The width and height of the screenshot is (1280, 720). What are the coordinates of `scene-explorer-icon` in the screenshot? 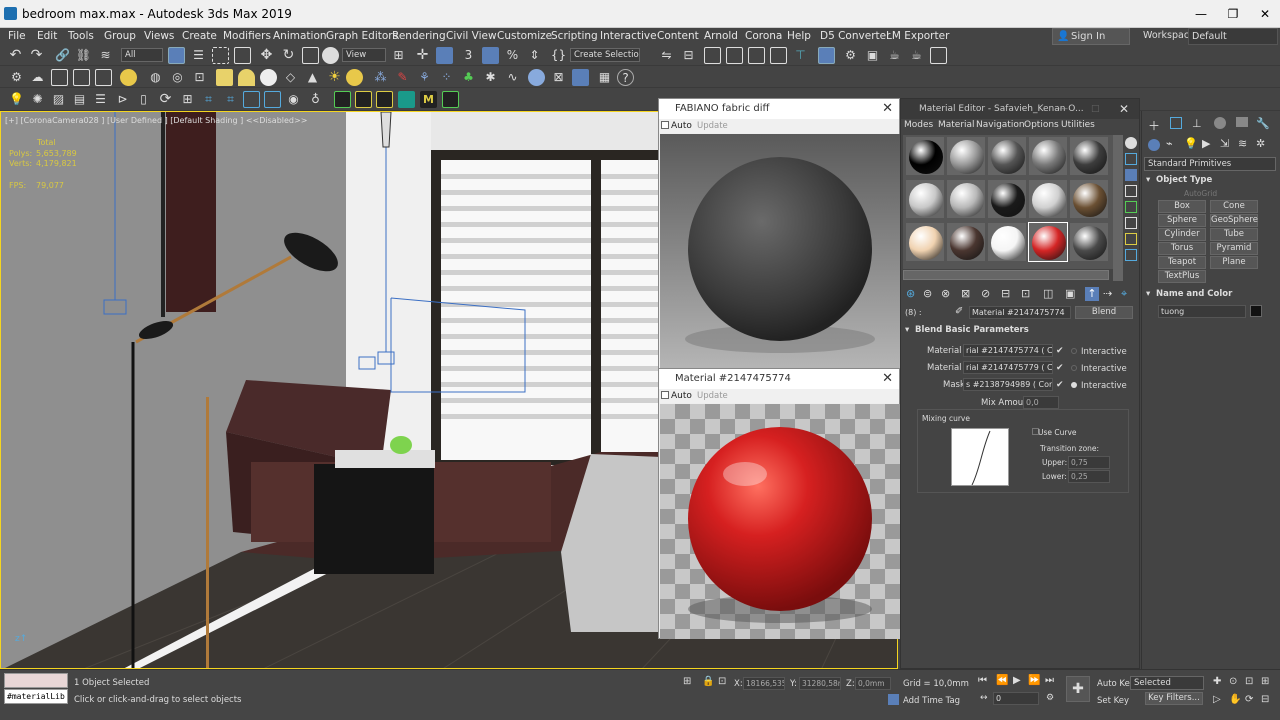 It's located at (712, 55).